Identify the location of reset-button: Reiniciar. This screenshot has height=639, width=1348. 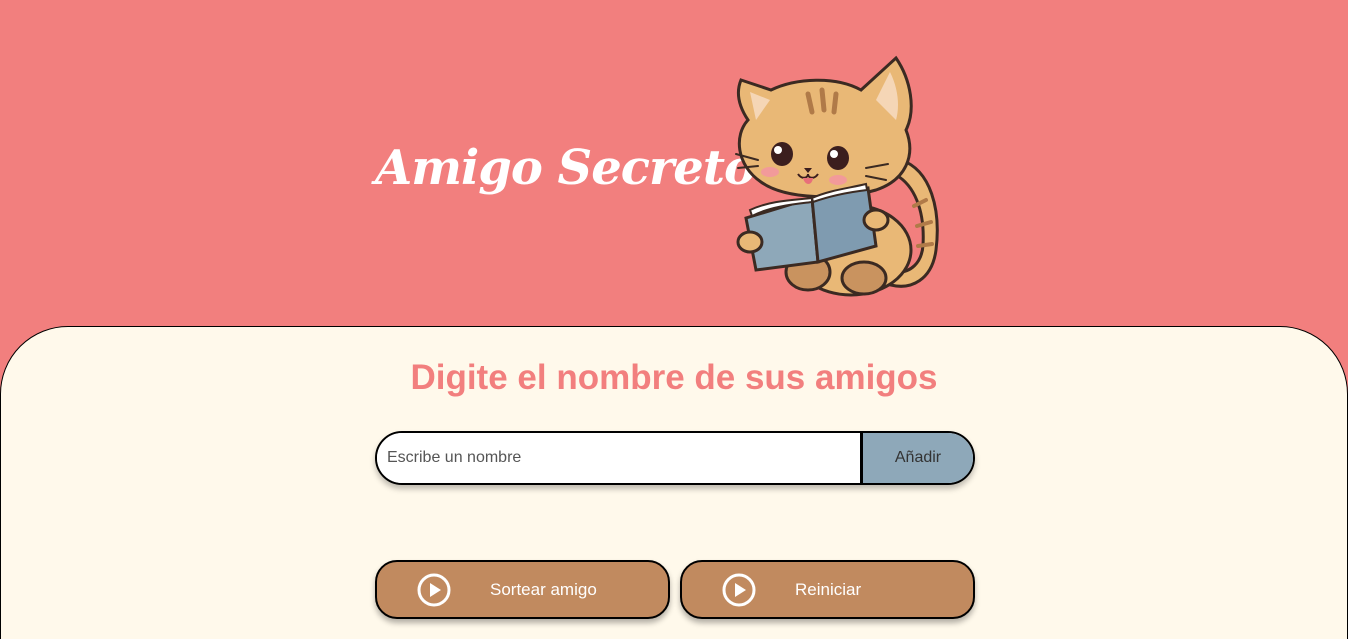
(827, 589).